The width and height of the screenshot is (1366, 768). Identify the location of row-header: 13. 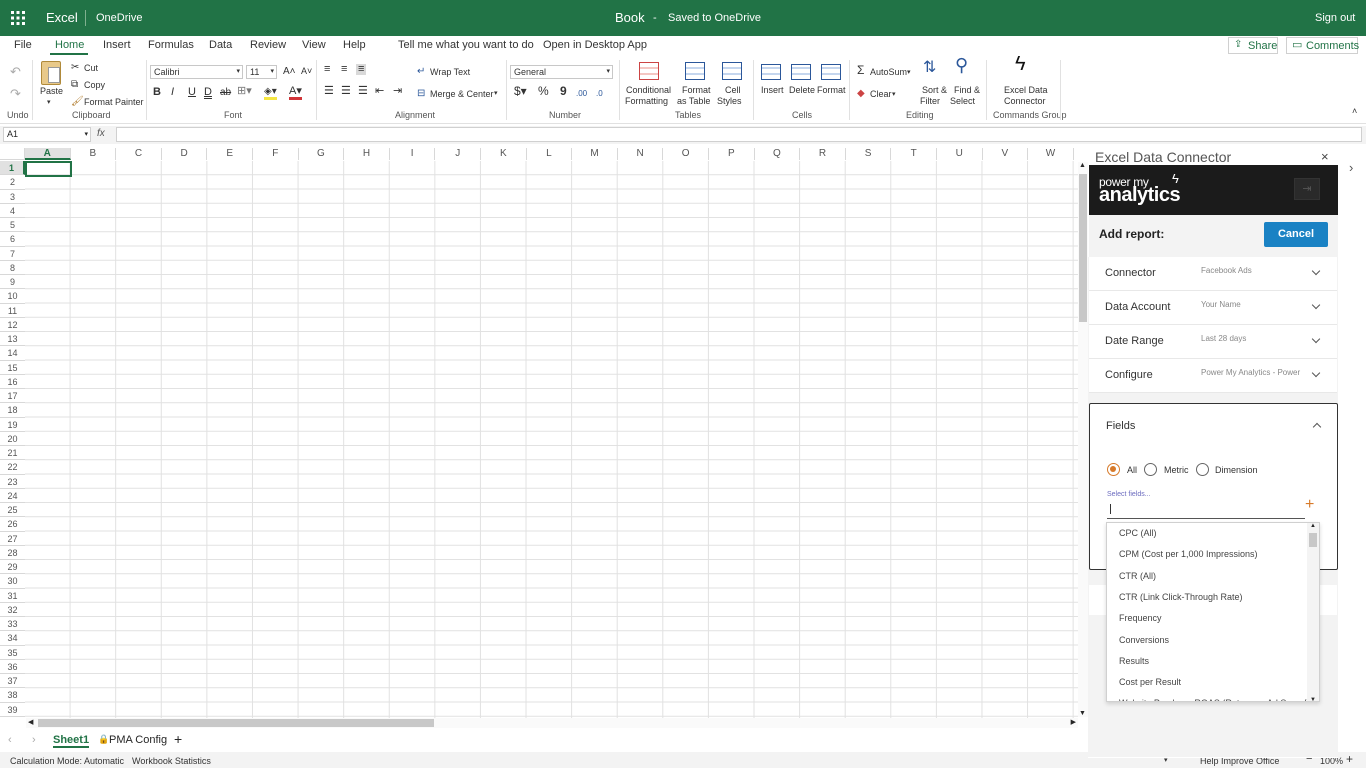
(12, 339).